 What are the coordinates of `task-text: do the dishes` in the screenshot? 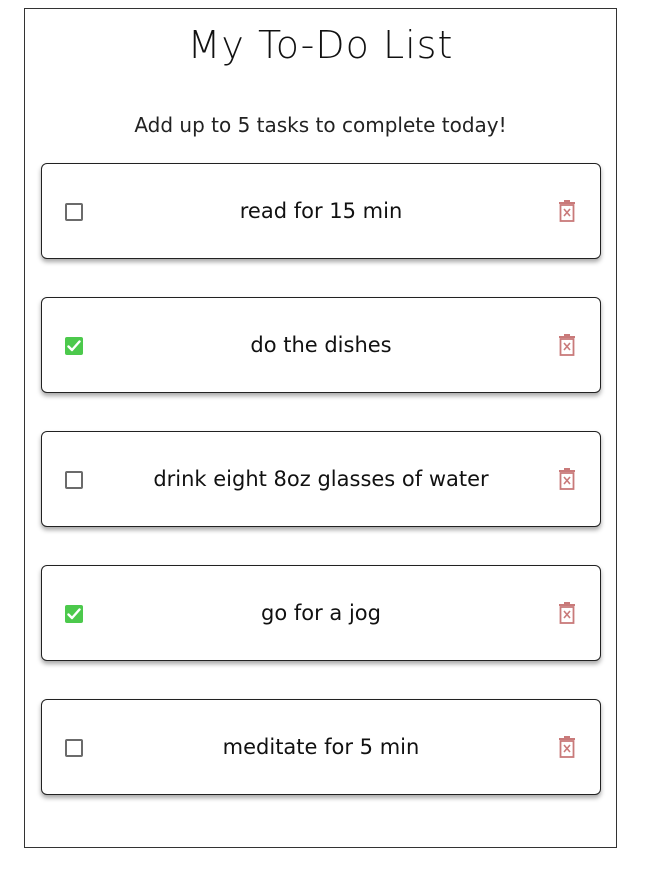 It's located at (321, 345).